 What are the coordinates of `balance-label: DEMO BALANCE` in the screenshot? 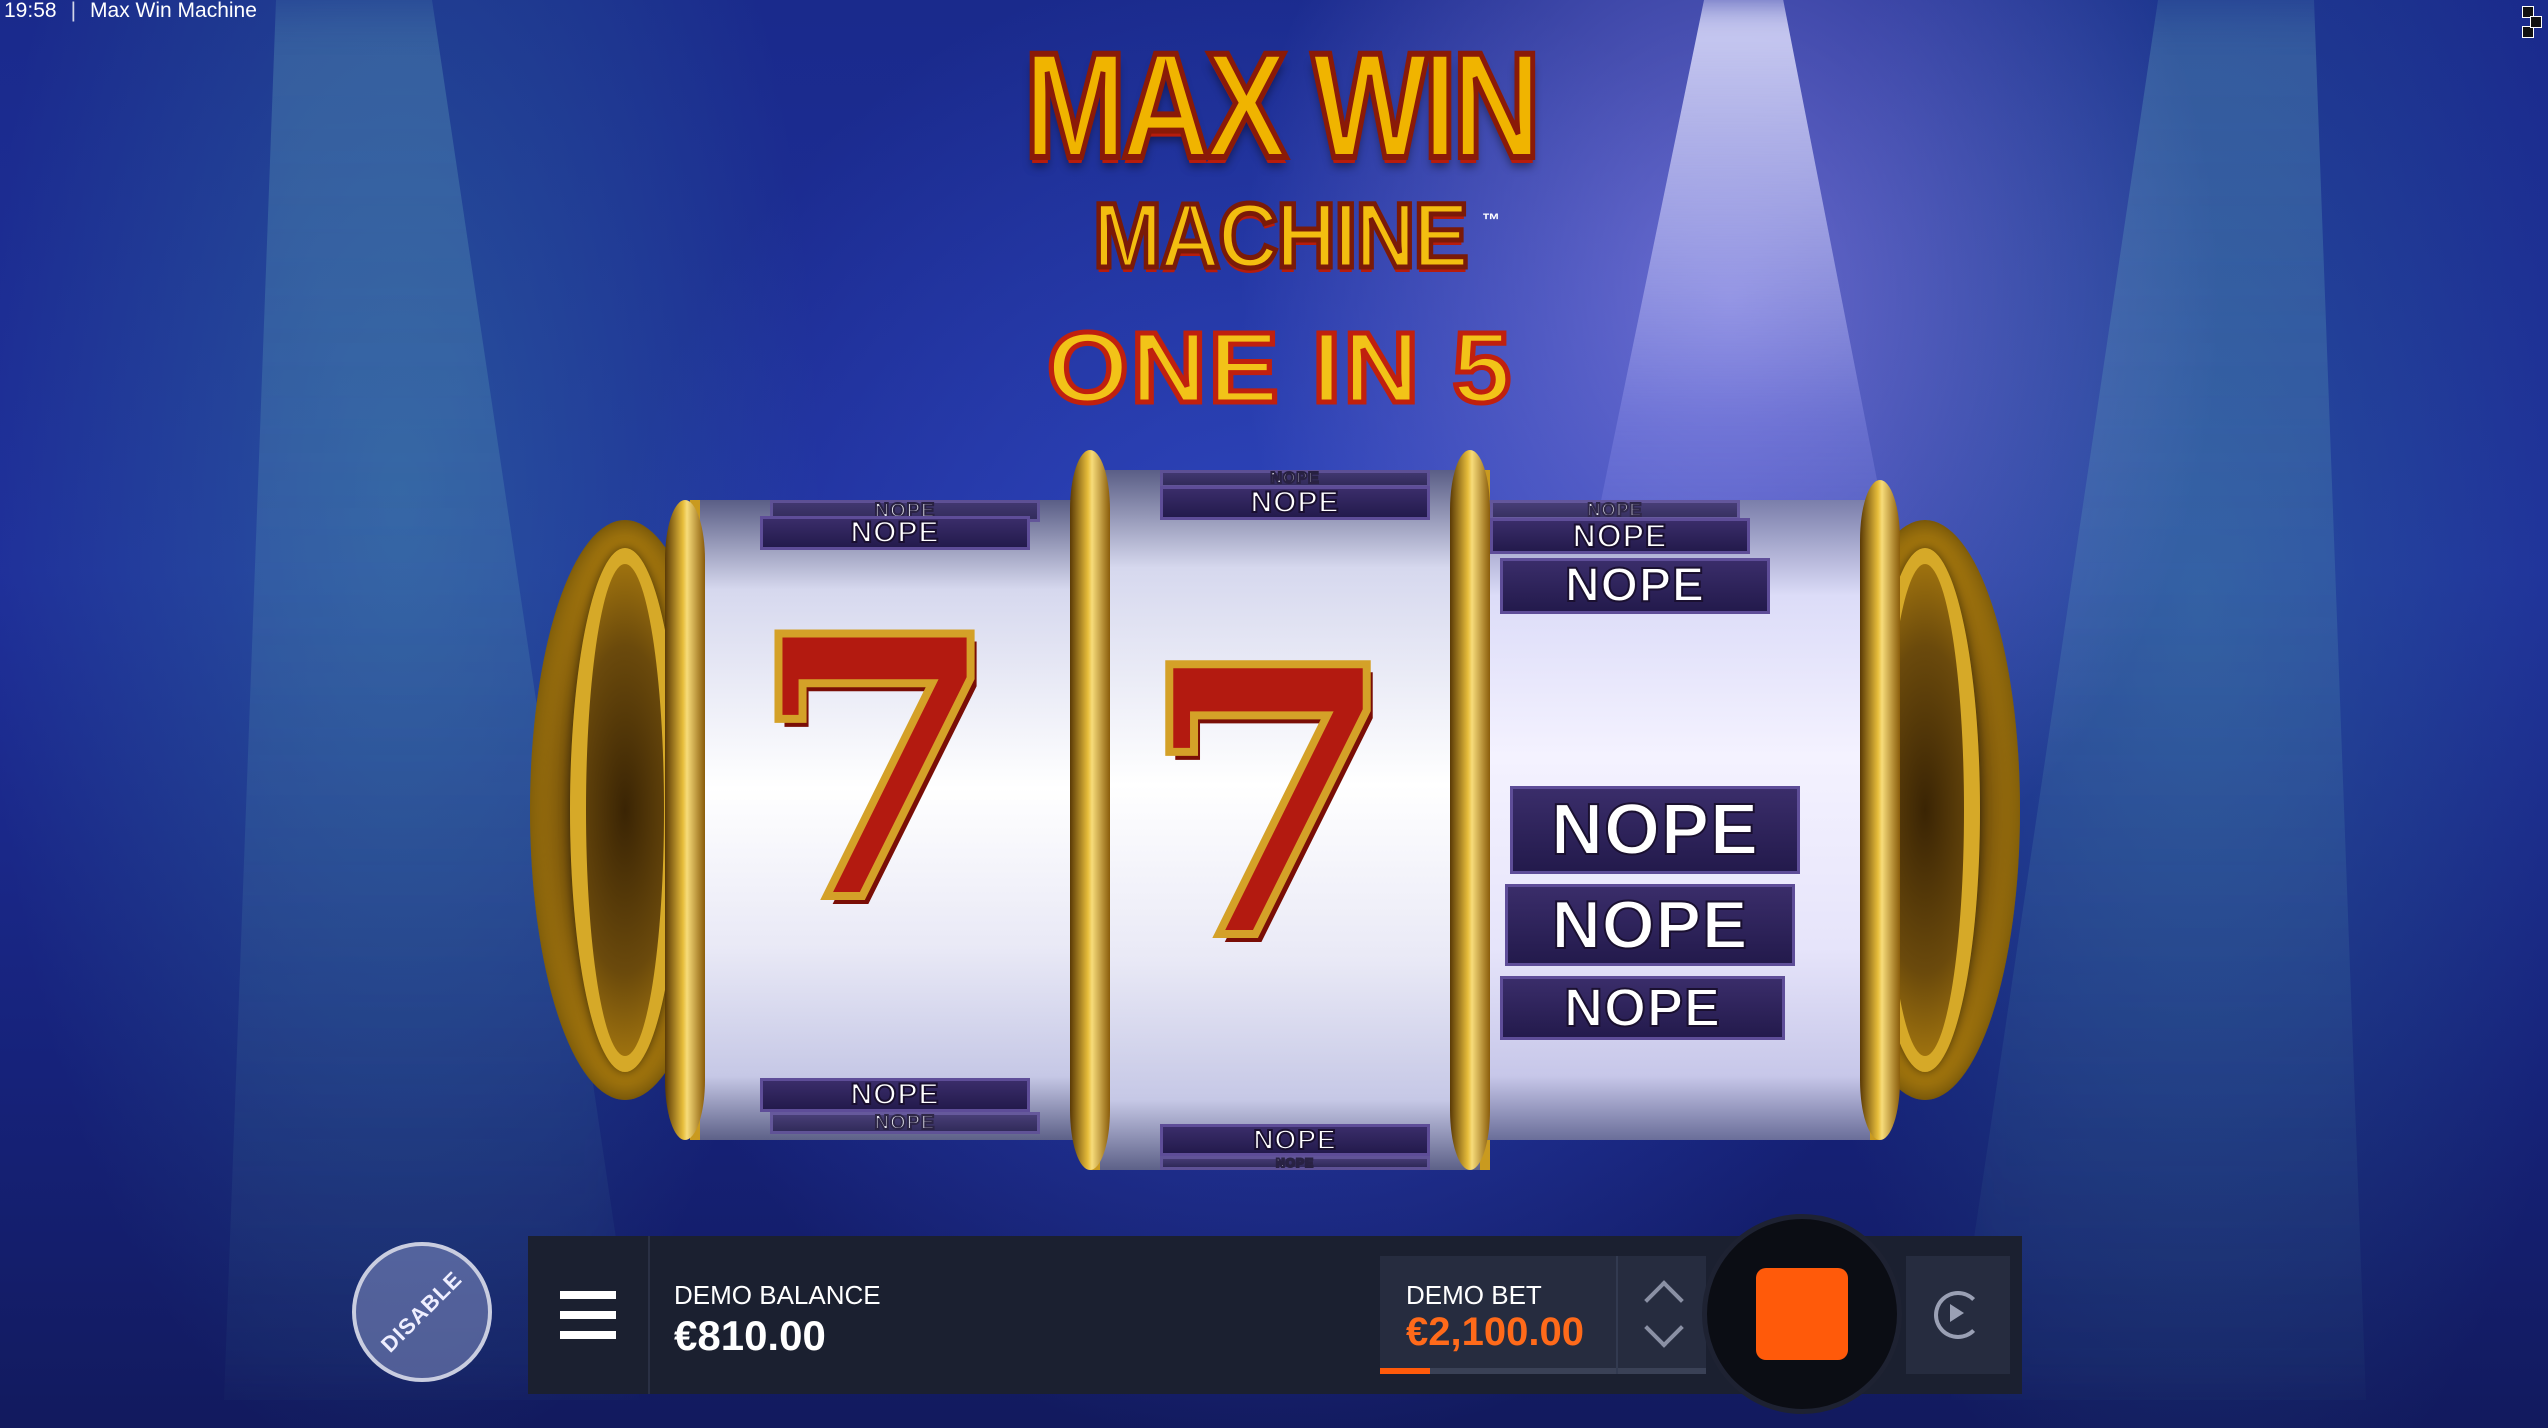 It's located at (777, 1295).